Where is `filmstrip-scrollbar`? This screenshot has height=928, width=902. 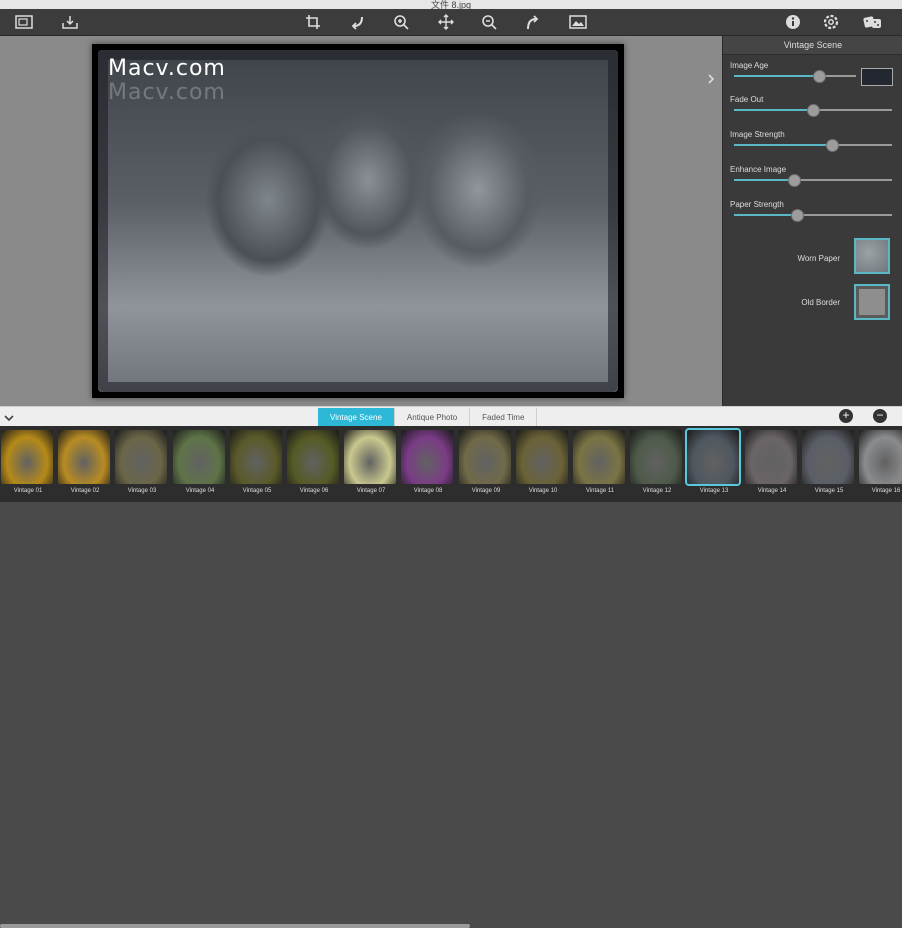
filmstrip-scrollbar is located at coordinates (235, 926).